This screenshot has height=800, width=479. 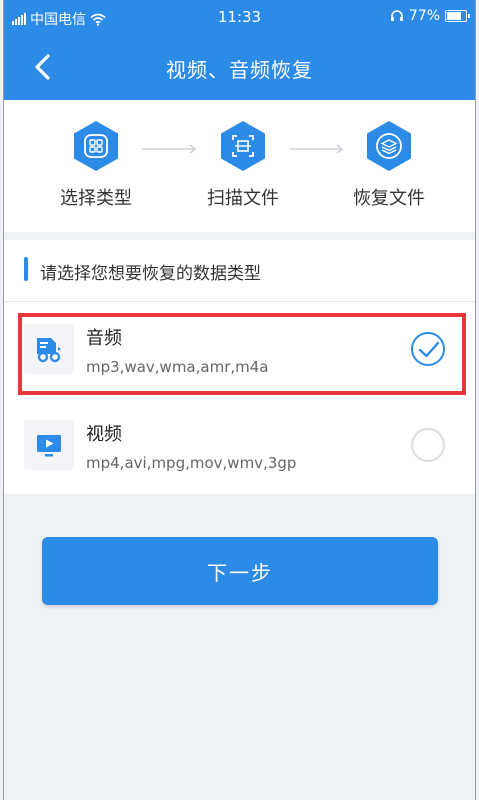 I want to click on step-label: 选择类型, so click(x=96, y=198).